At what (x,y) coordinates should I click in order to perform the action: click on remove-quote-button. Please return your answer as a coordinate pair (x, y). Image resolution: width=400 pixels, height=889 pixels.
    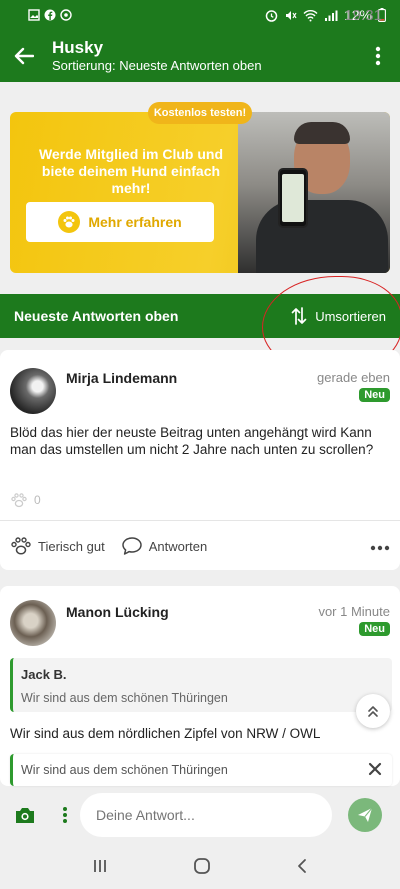
    Looking at the image, I should click on (375, 771).